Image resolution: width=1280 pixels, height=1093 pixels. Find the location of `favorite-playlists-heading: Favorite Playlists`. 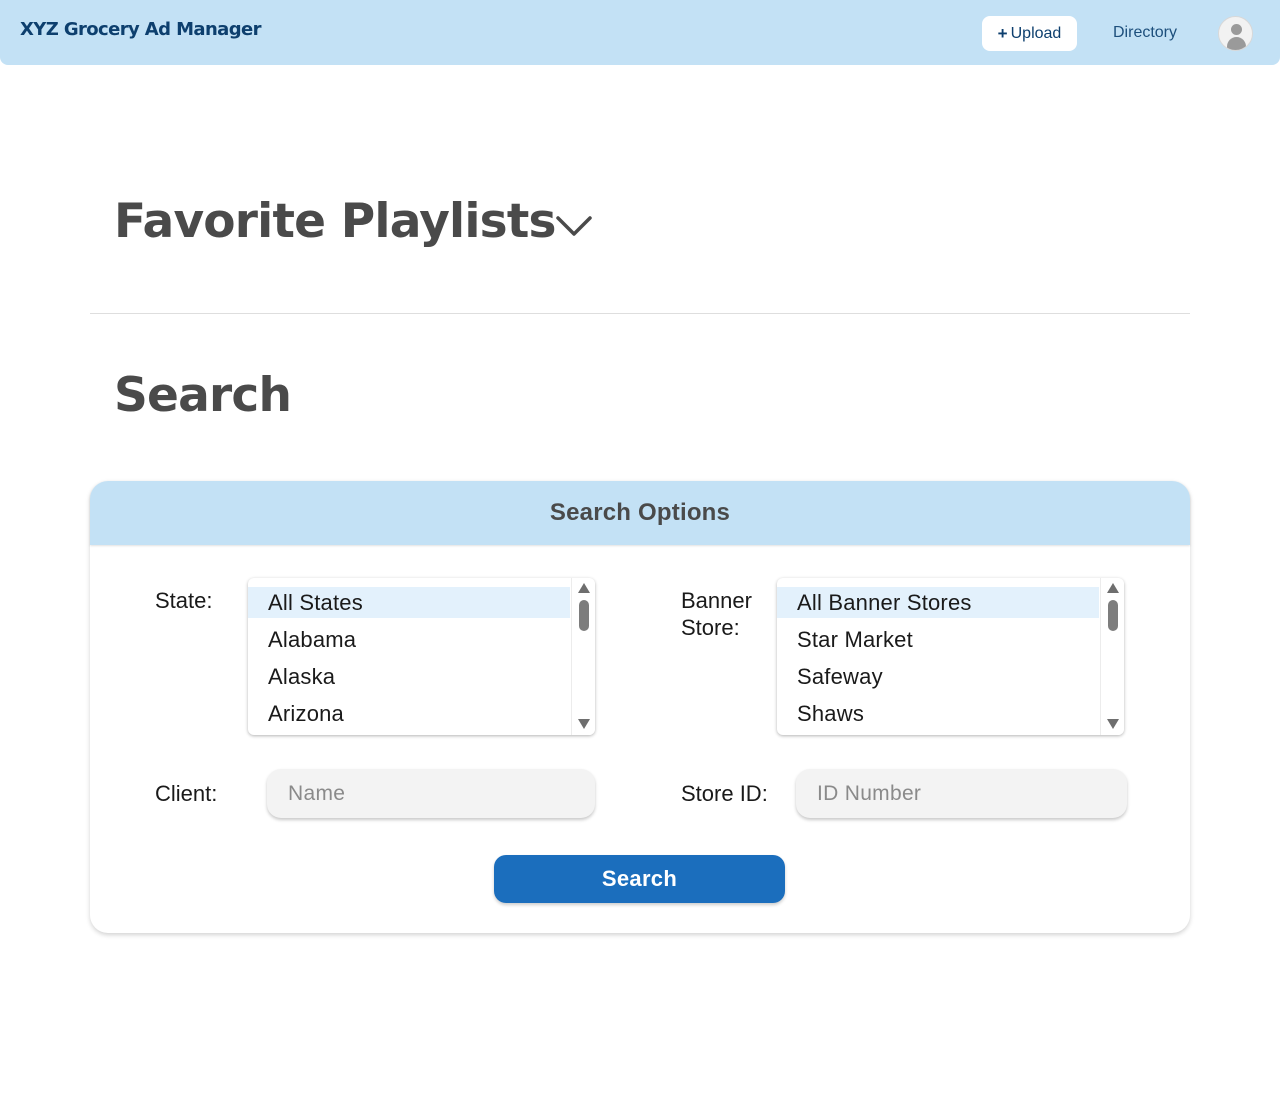

favorite-playlists-heading: Favorite Playlists is located at coordinates (335, 221).